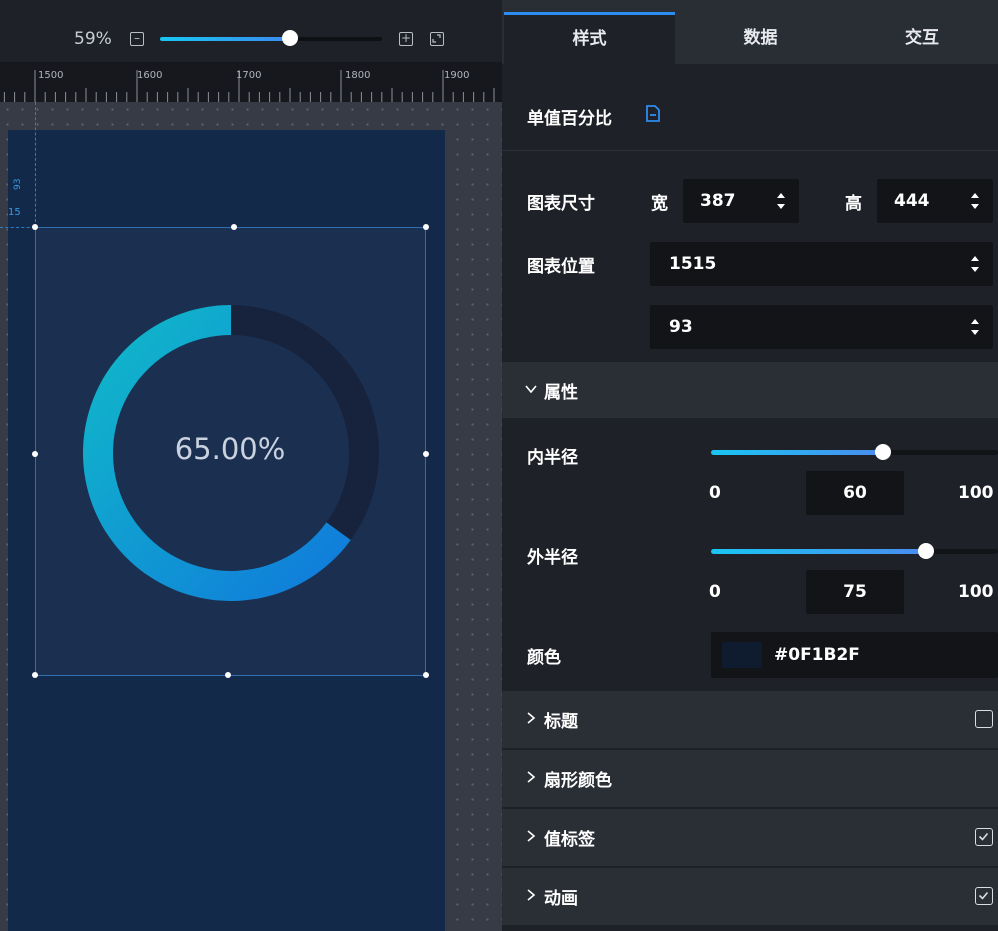  Describe the element at coordinates (561, 204) in the screenshot. I see `chart-size-label: 图表尺寸` at that location.